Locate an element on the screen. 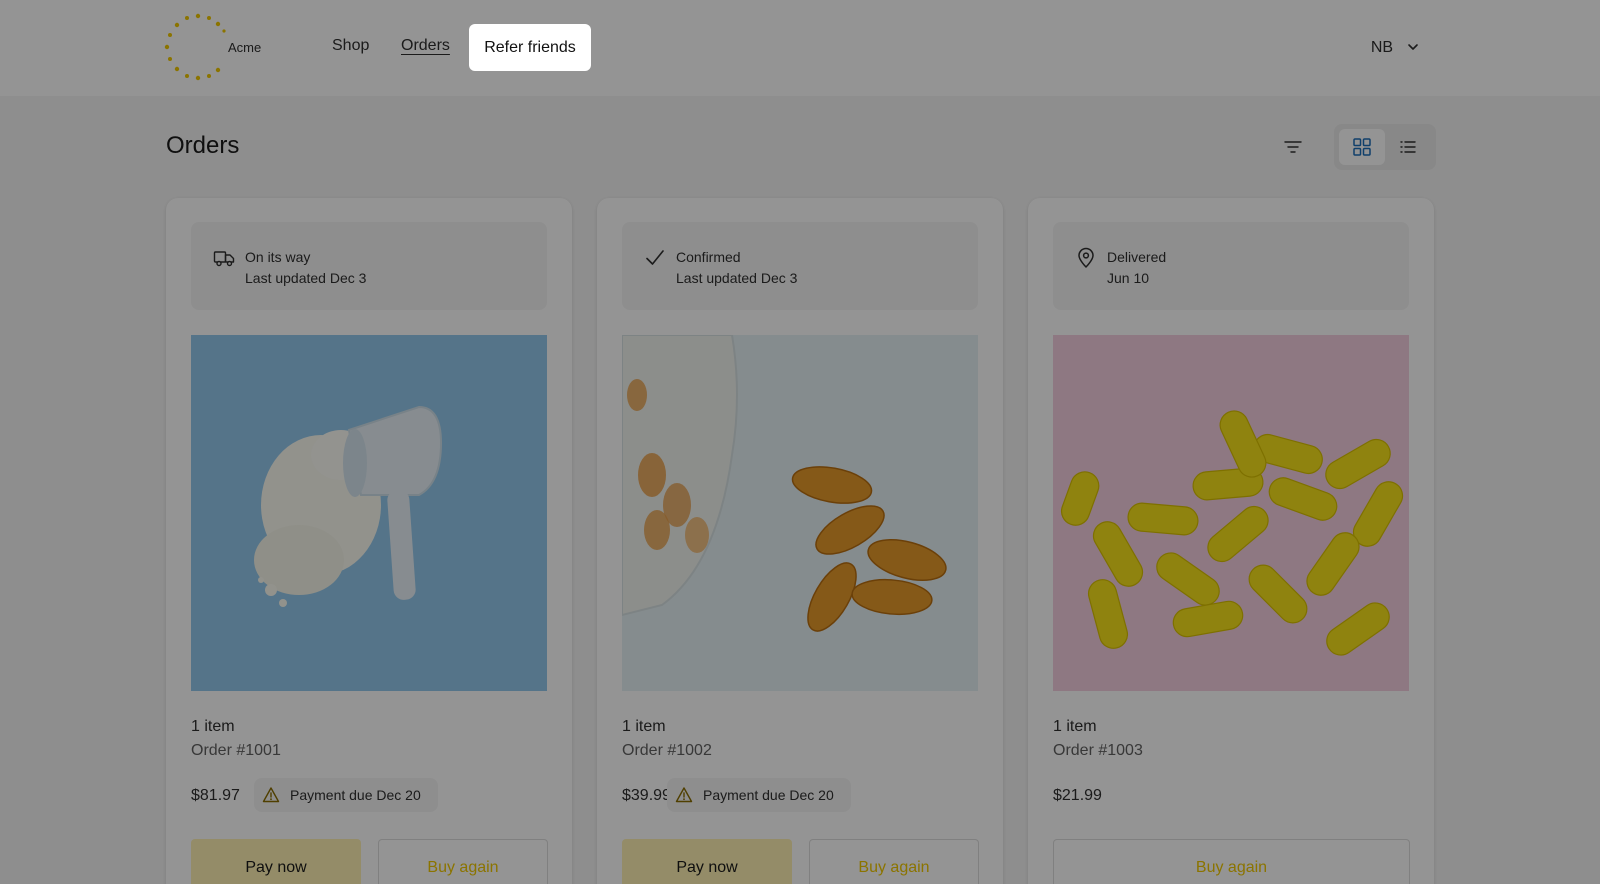 This screenshot has height=884, width=1600. nav-refer-friends: Refer friends is located at coordinates (530, 47).